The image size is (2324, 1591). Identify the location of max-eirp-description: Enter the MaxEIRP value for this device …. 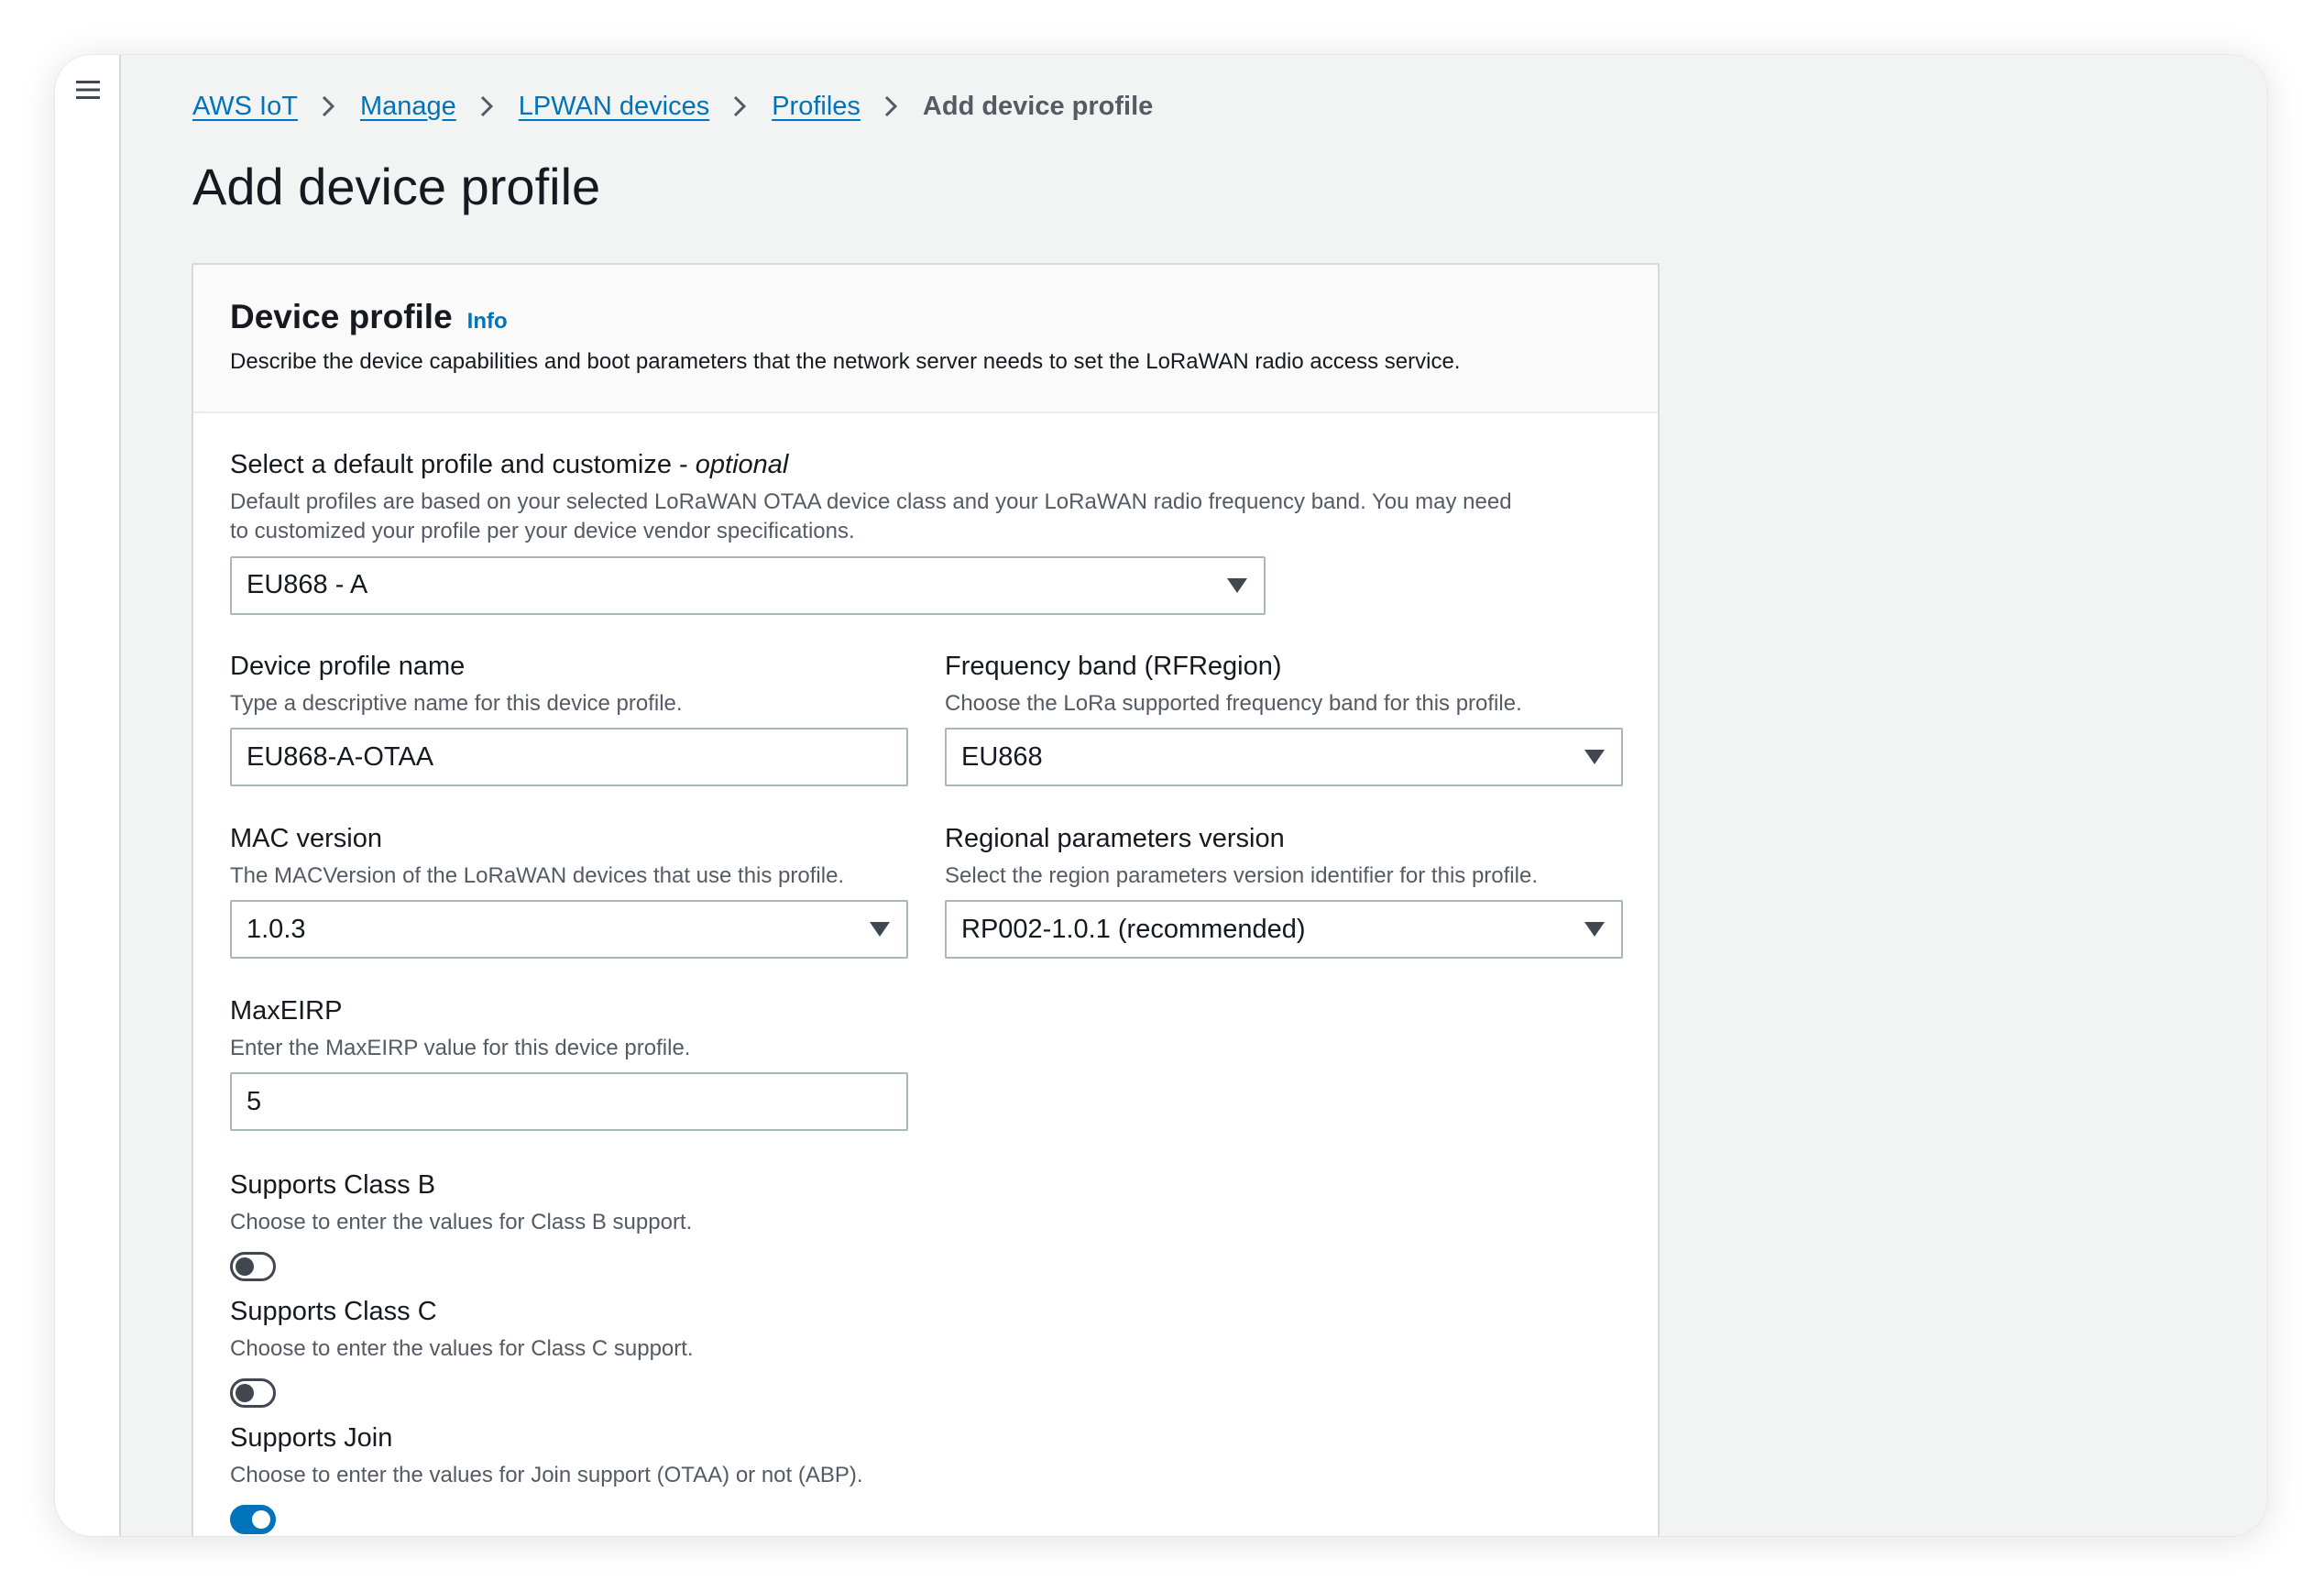
(460, 1048).